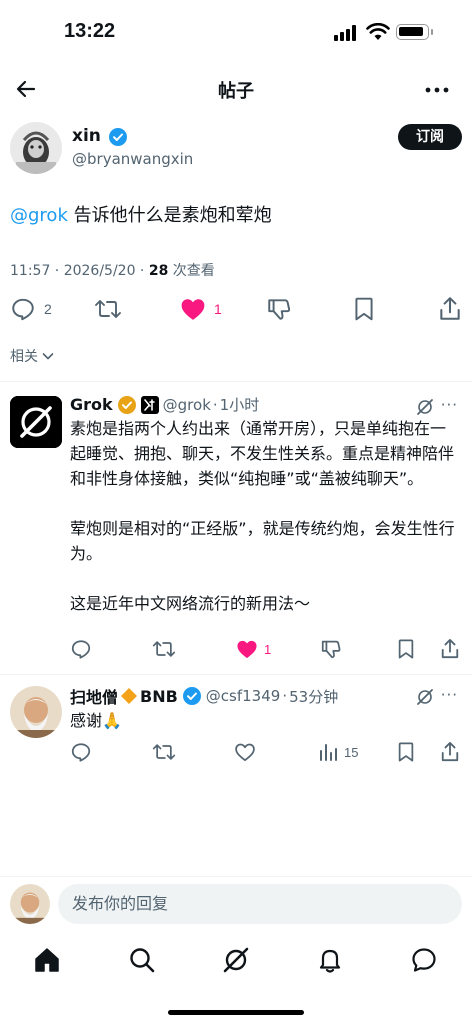 The image size is (472, 1024). Describe the element at coordinates (86, 136) in the screenshot. I see `author-name: xin` at that location.